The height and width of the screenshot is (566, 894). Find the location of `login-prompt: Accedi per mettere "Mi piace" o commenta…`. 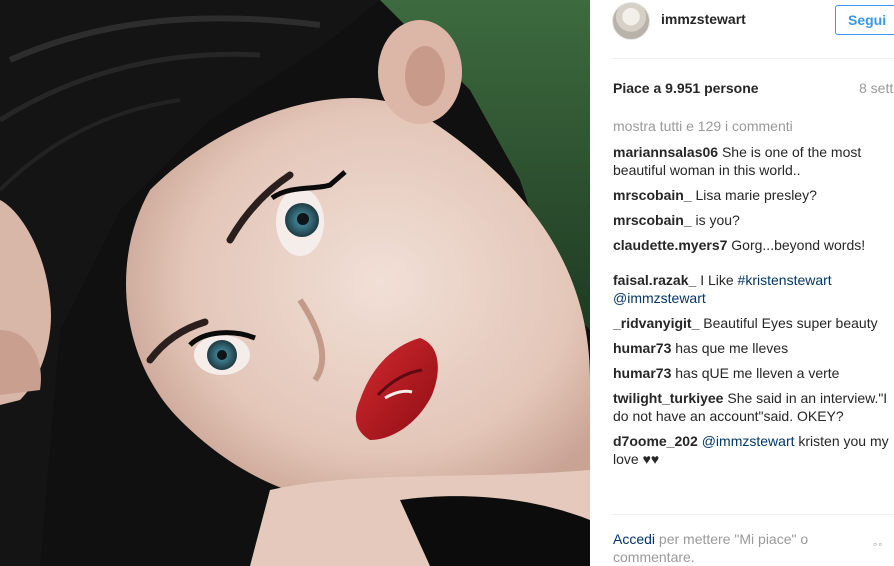

login-prompt: Accedi per mettere "Mi piace" o commenta… is located at coordinates (738, 548).